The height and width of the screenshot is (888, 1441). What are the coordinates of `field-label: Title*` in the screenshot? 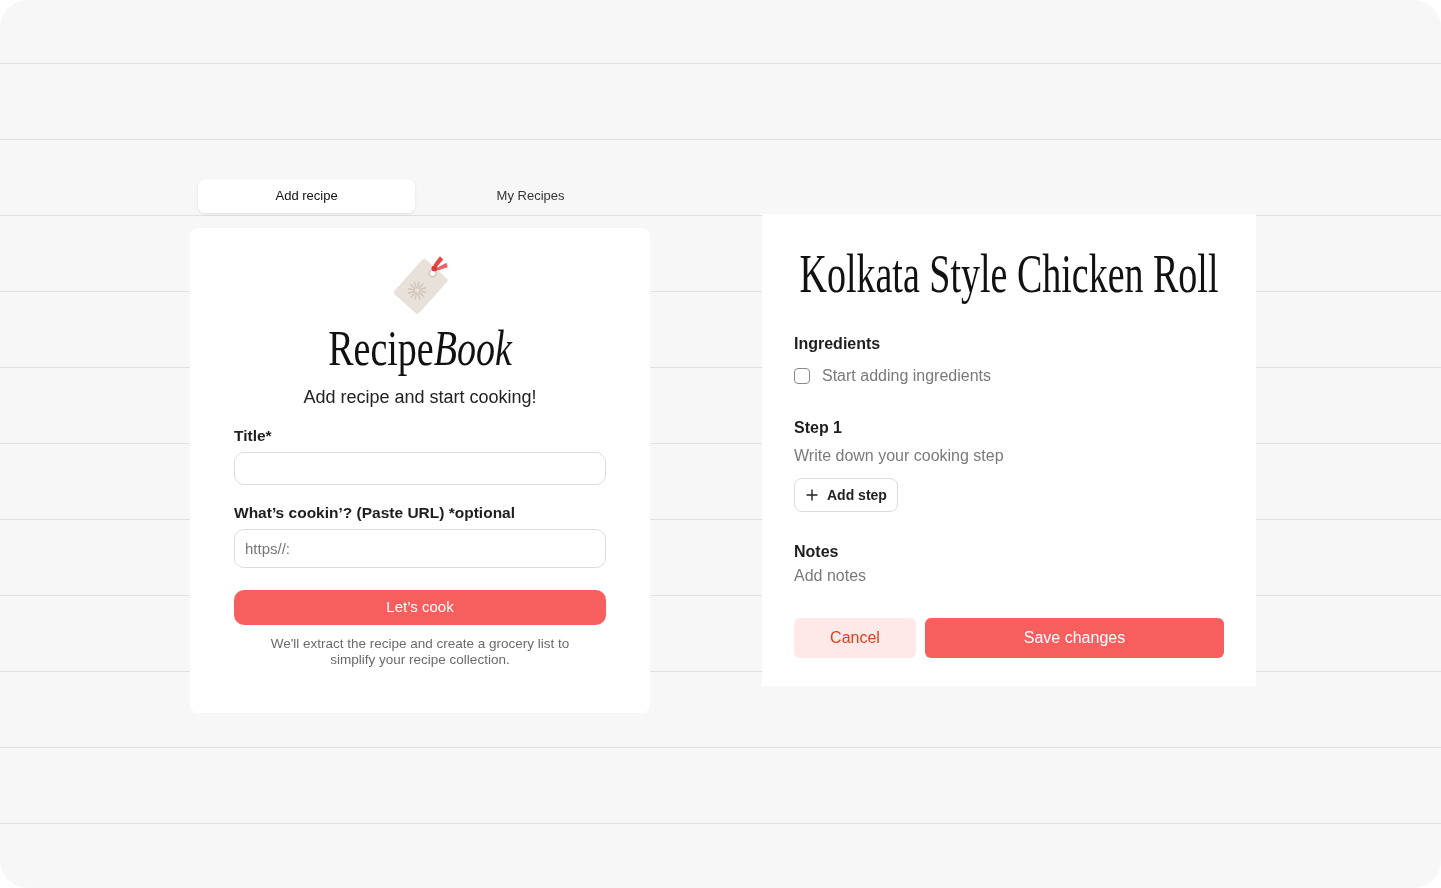 It's located at (253, 436).